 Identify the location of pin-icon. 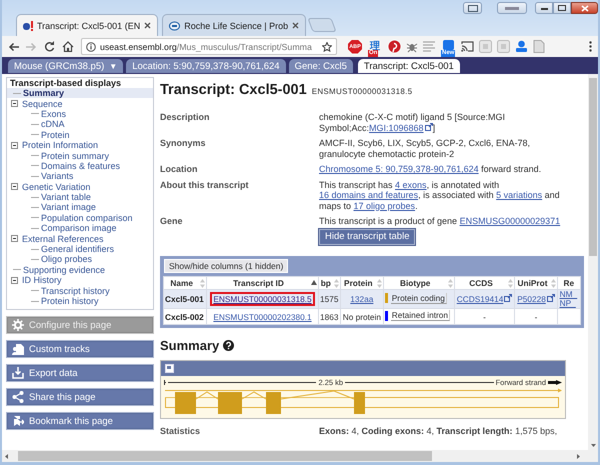
(394, 46).